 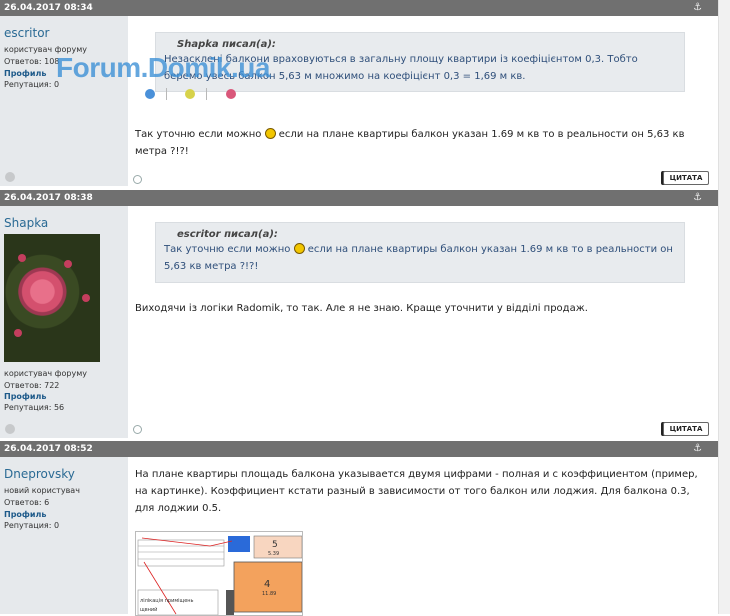 What do you see at coordinates (26, 33) in the screenshot?
I see `username: escritor` at bounding box center [26, 33].